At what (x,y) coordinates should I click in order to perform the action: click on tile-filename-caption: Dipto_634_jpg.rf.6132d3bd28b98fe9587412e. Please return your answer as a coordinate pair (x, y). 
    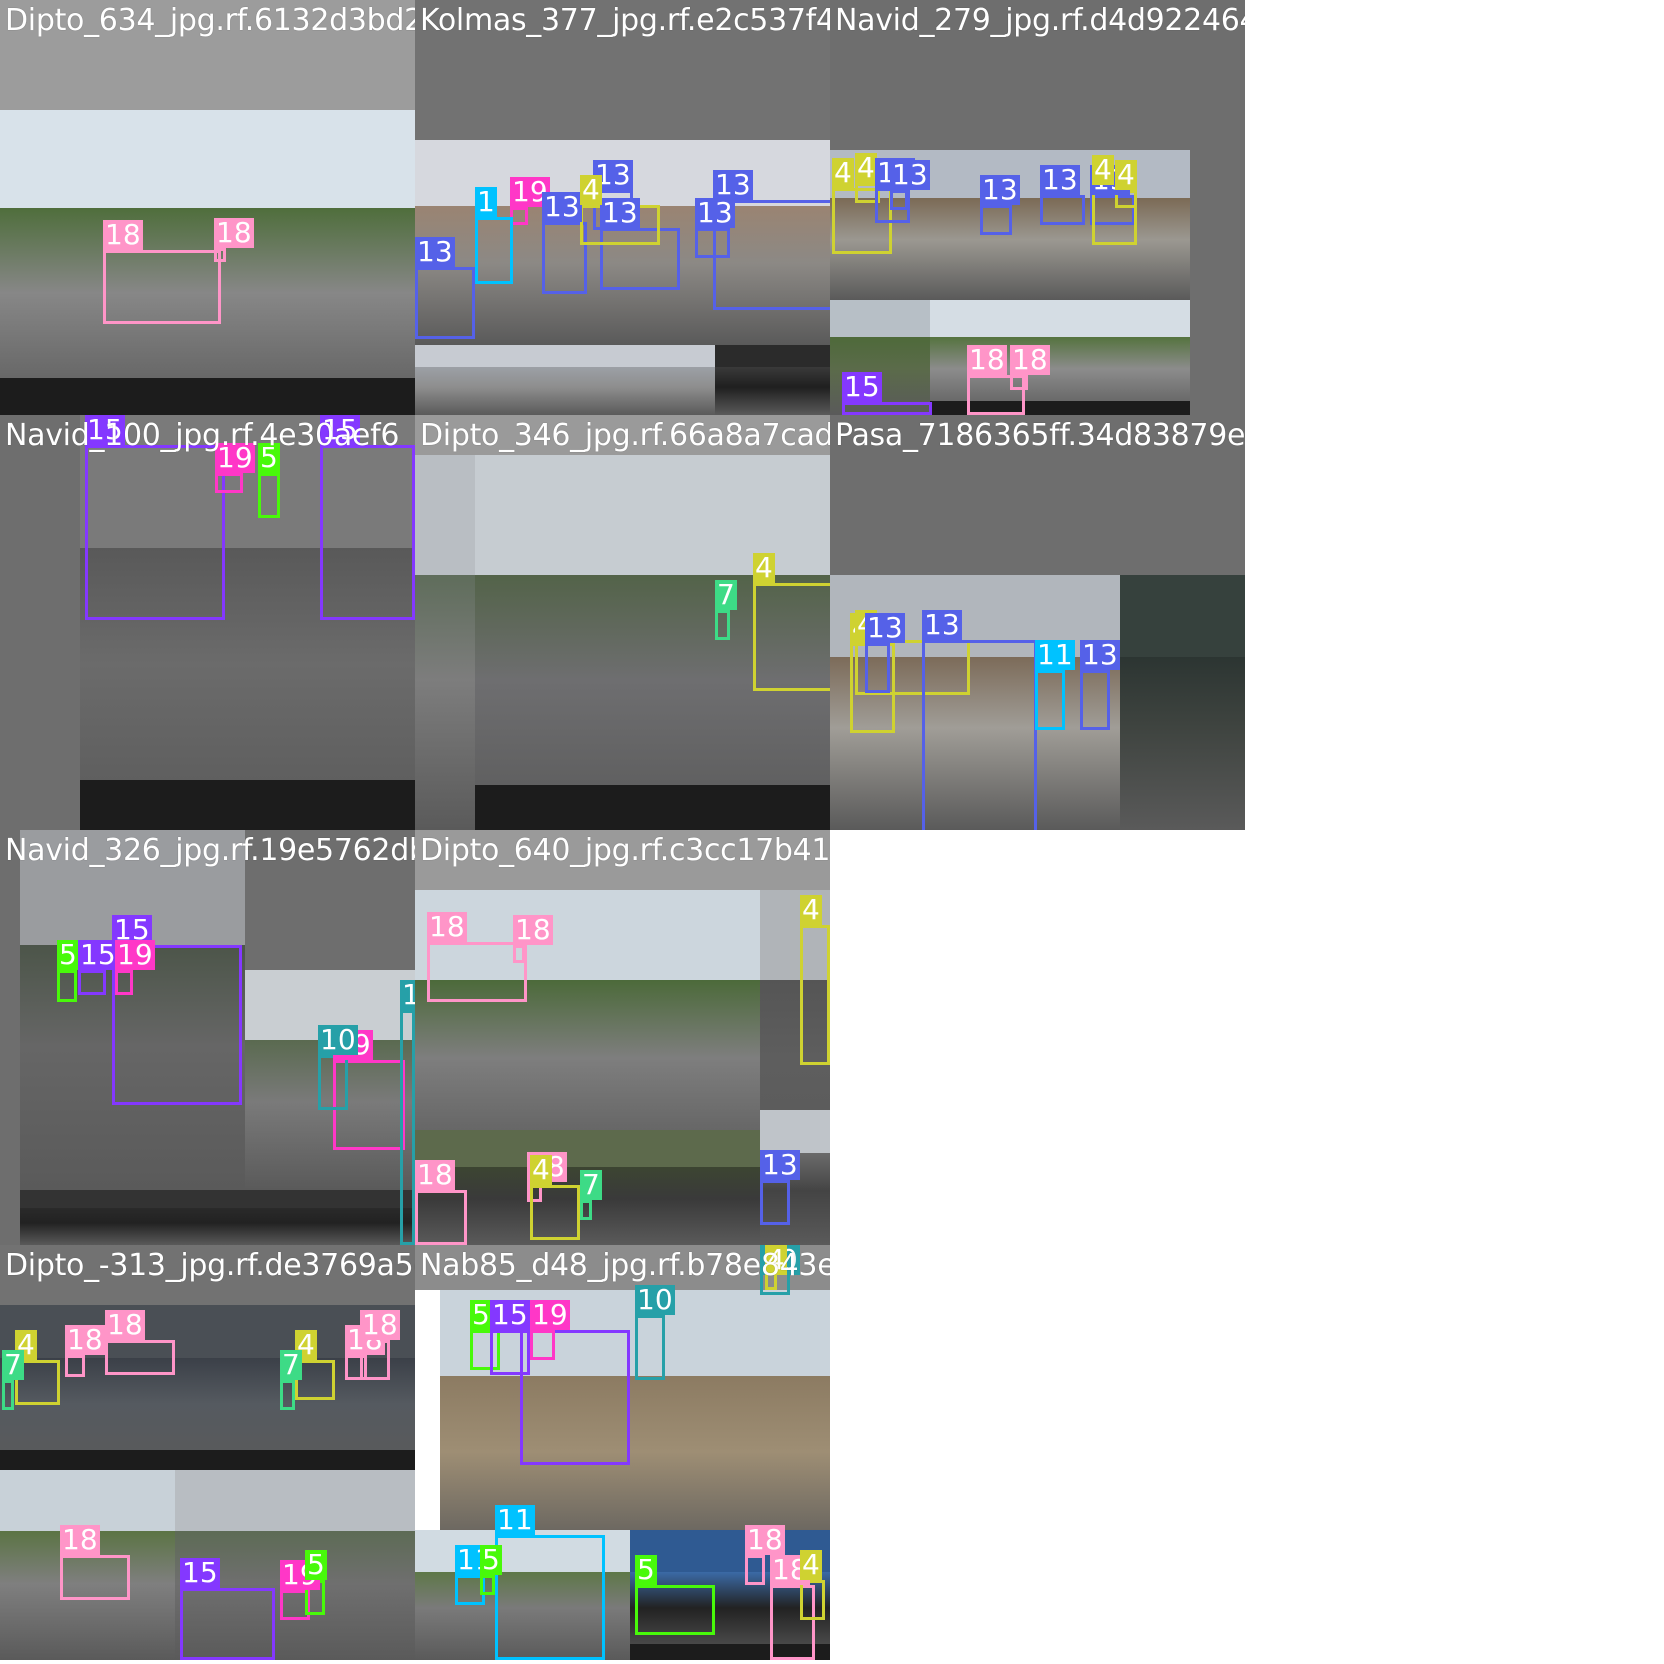
    Looking at the image, I should click on (210, 20).